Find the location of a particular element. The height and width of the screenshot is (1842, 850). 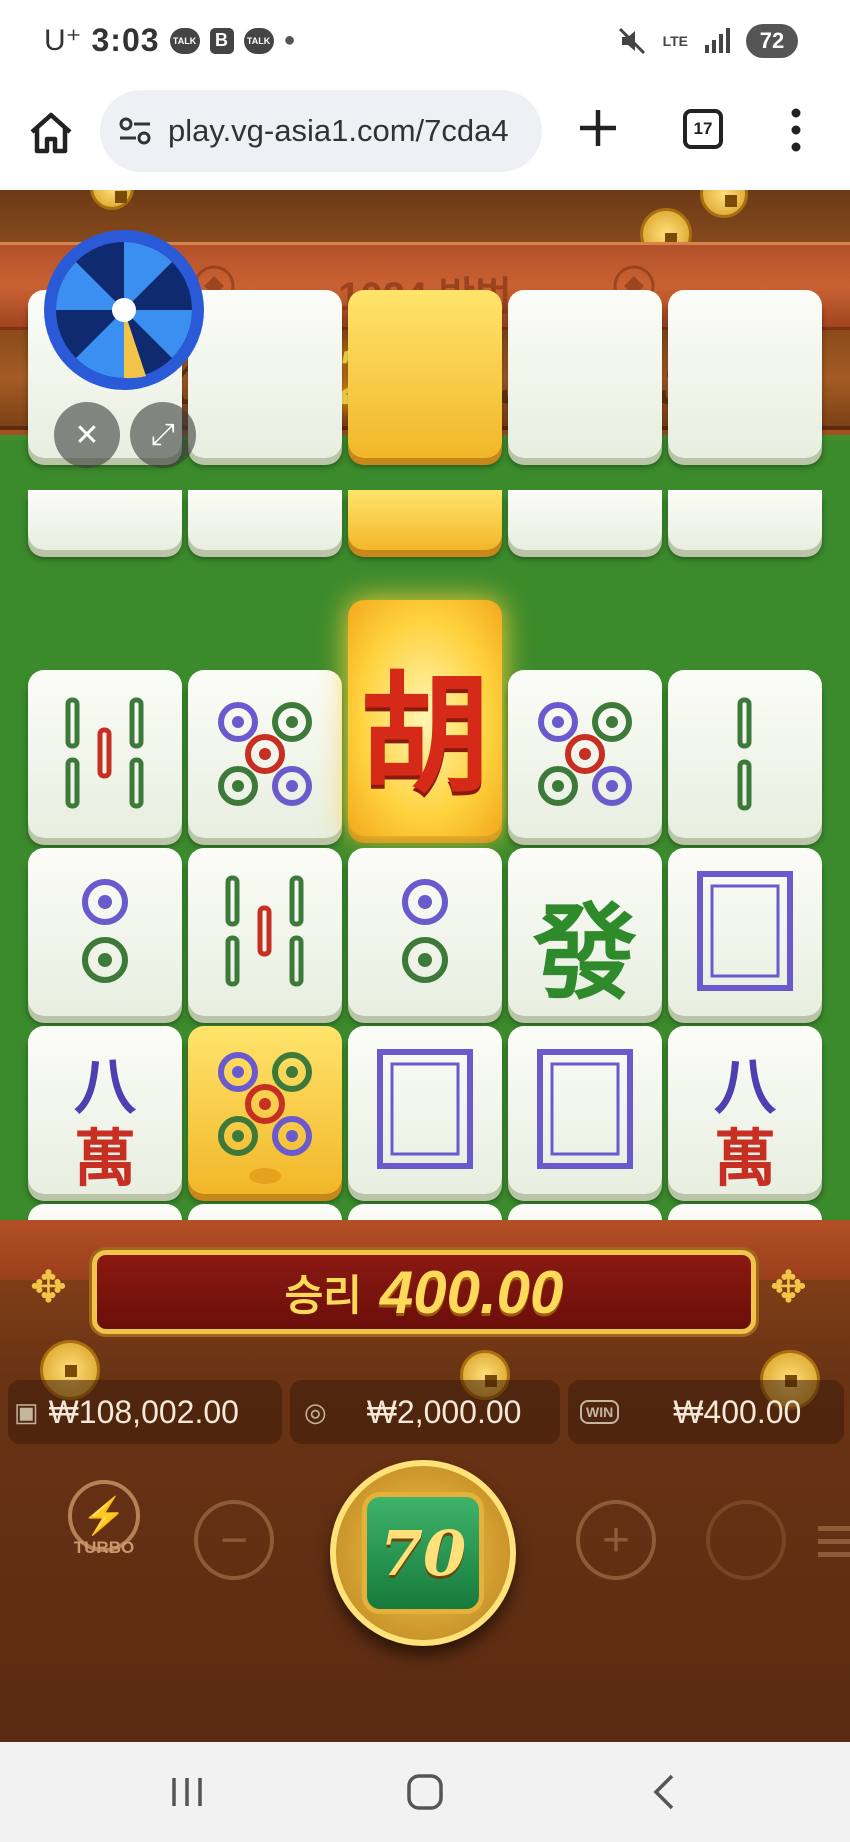

wallet-icon: ▣ is located at coordinates (26, 1411).